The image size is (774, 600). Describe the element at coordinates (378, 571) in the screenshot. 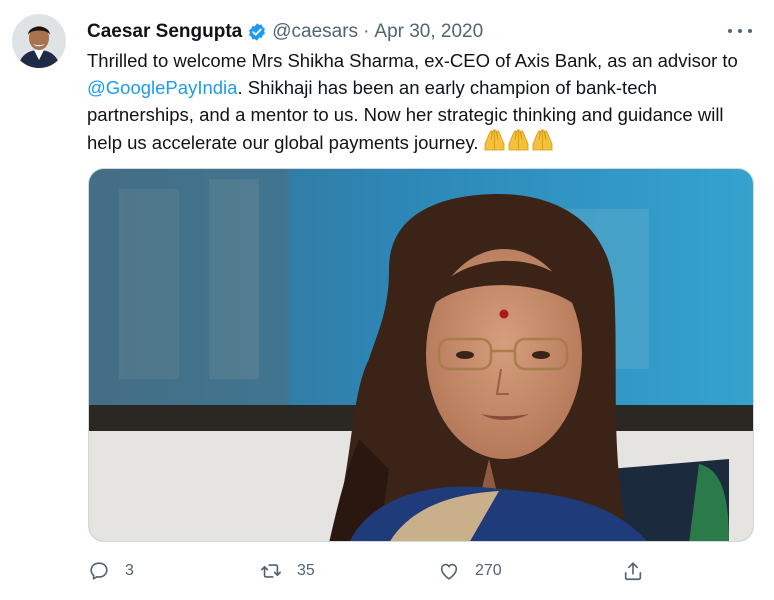

I see `tweet-actions: 3 35 270` at that location.